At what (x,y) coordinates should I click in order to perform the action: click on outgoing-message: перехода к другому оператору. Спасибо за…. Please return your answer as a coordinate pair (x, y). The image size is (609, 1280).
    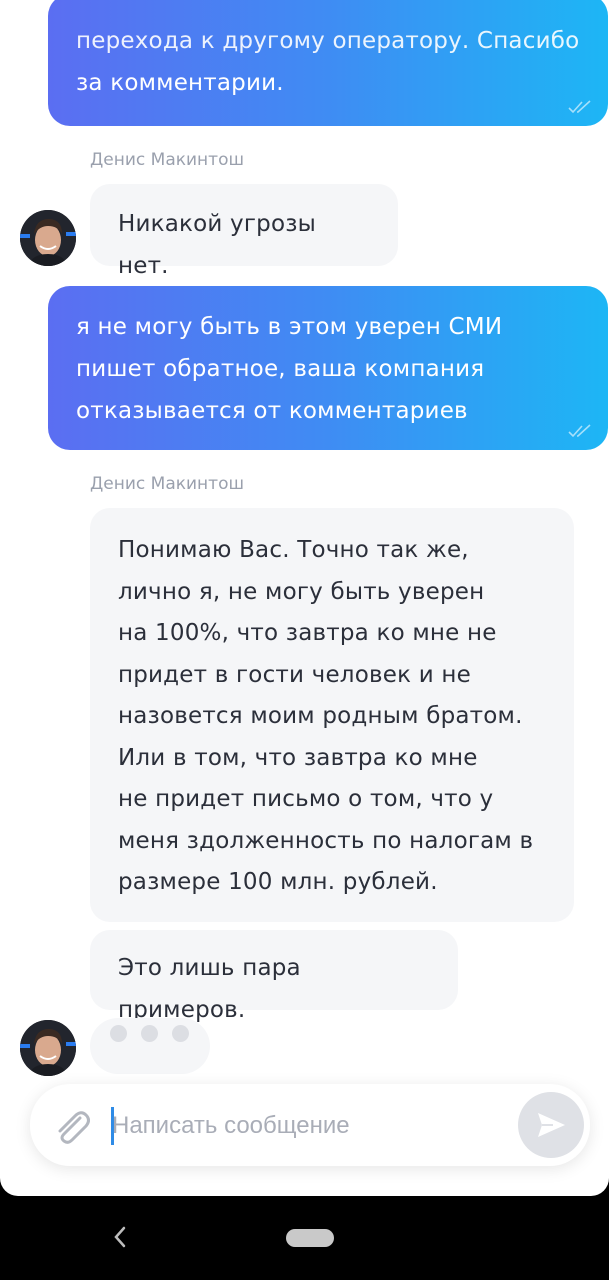
    Looking at the image, I should click on (328, 63).